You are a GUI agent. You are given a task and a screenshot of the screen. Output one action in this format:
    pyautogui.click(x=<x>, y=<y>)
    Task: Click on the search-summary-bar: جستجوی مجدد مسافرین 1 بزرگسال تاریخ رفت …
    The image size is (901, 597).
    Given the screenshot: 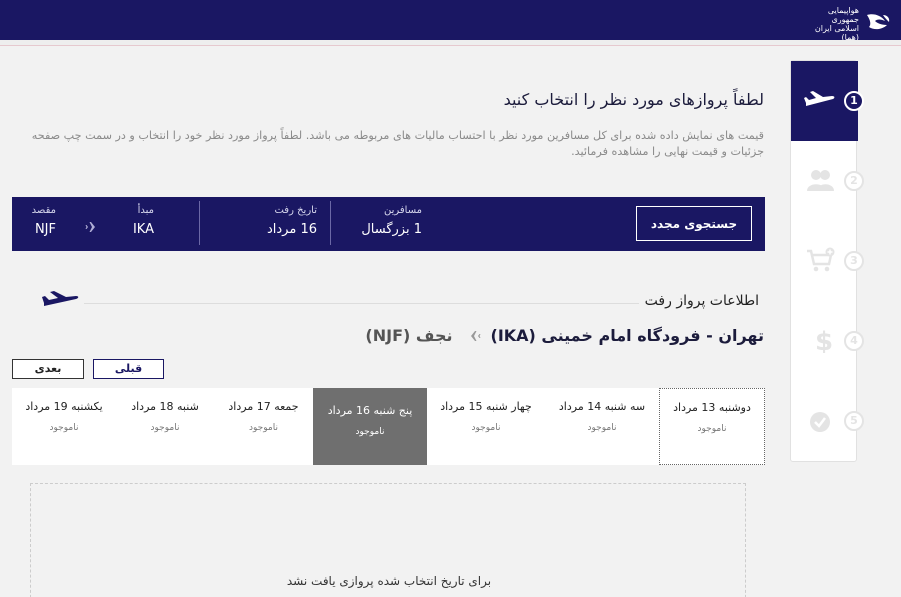 What is the action you would take?
    pyautogui.click(x=388, y=224)
    